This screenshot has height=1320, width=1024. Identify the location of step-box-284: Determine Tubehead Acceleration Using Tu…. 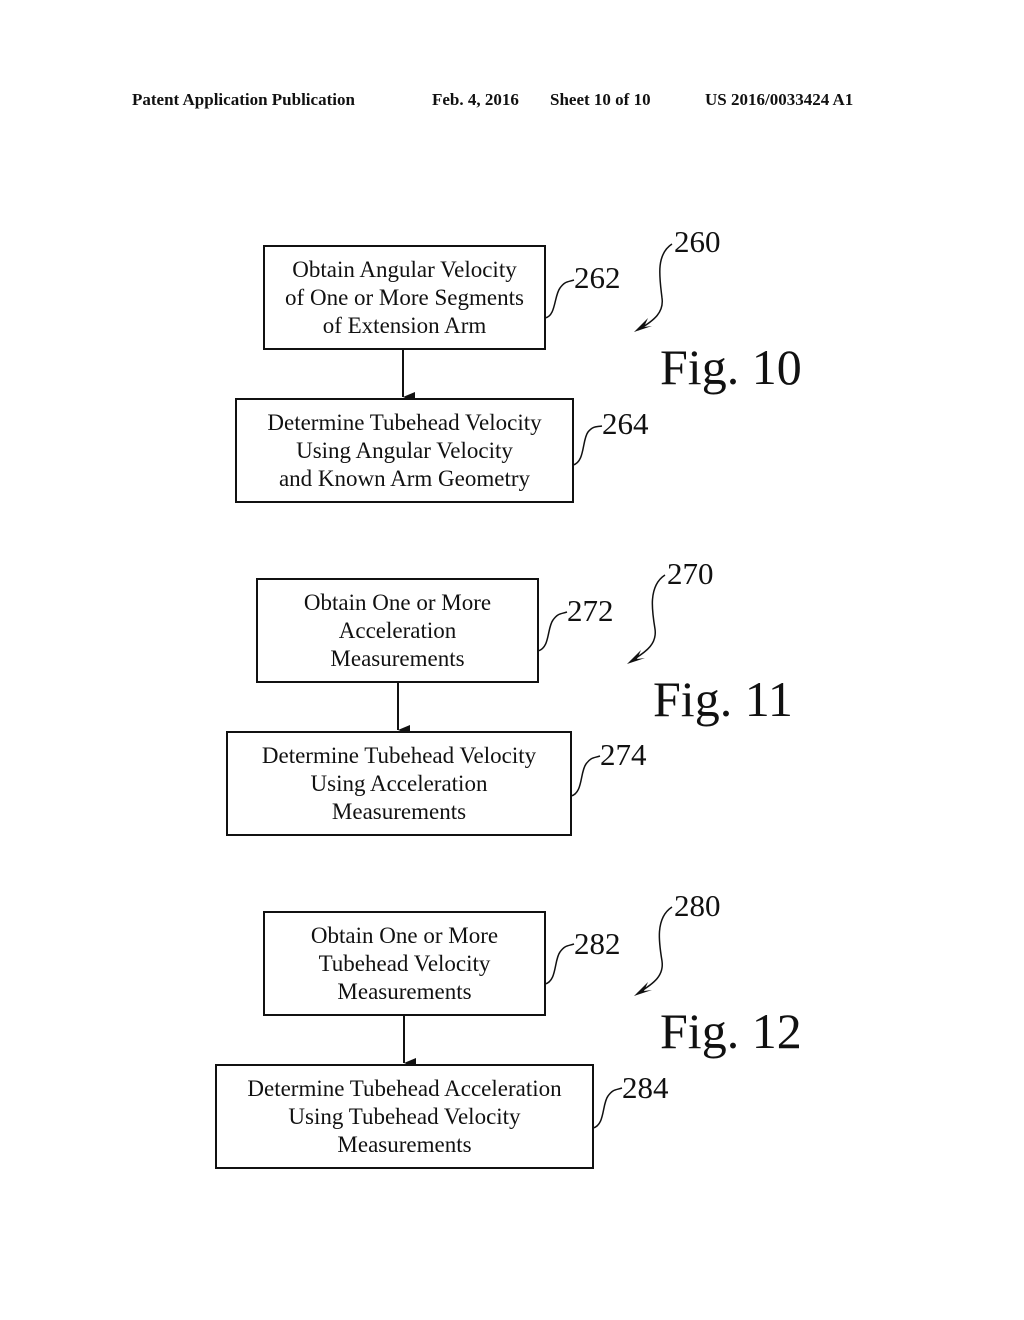
(404, 1116).